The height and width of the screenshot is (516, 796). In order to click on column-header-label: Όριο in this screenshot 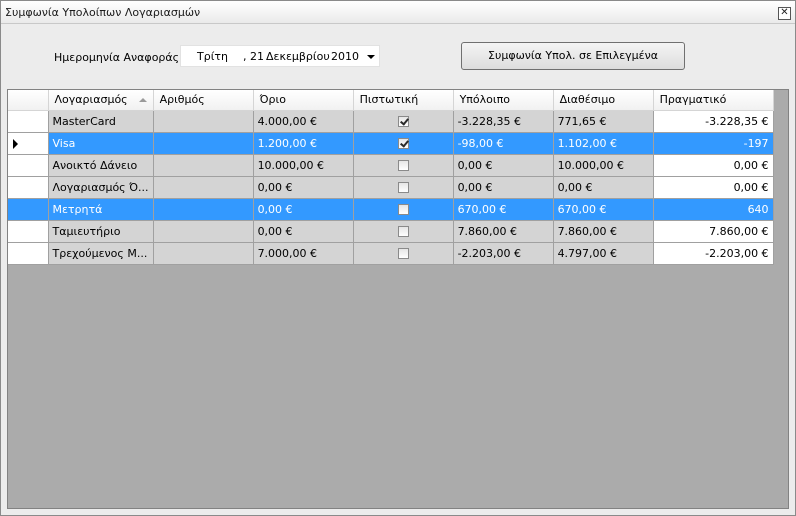, I will do `click(272, 100)`.